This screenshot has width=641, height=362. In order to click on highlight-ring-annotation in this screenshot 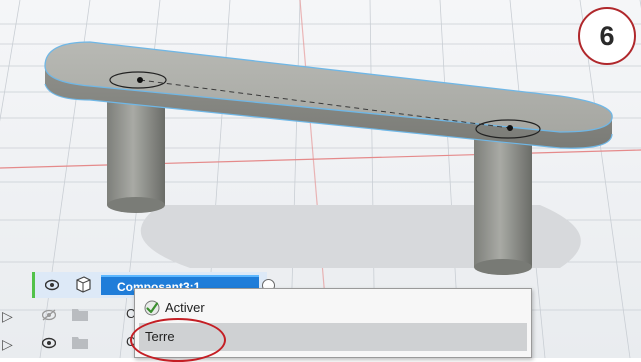, I will do `click(178, 340)`.